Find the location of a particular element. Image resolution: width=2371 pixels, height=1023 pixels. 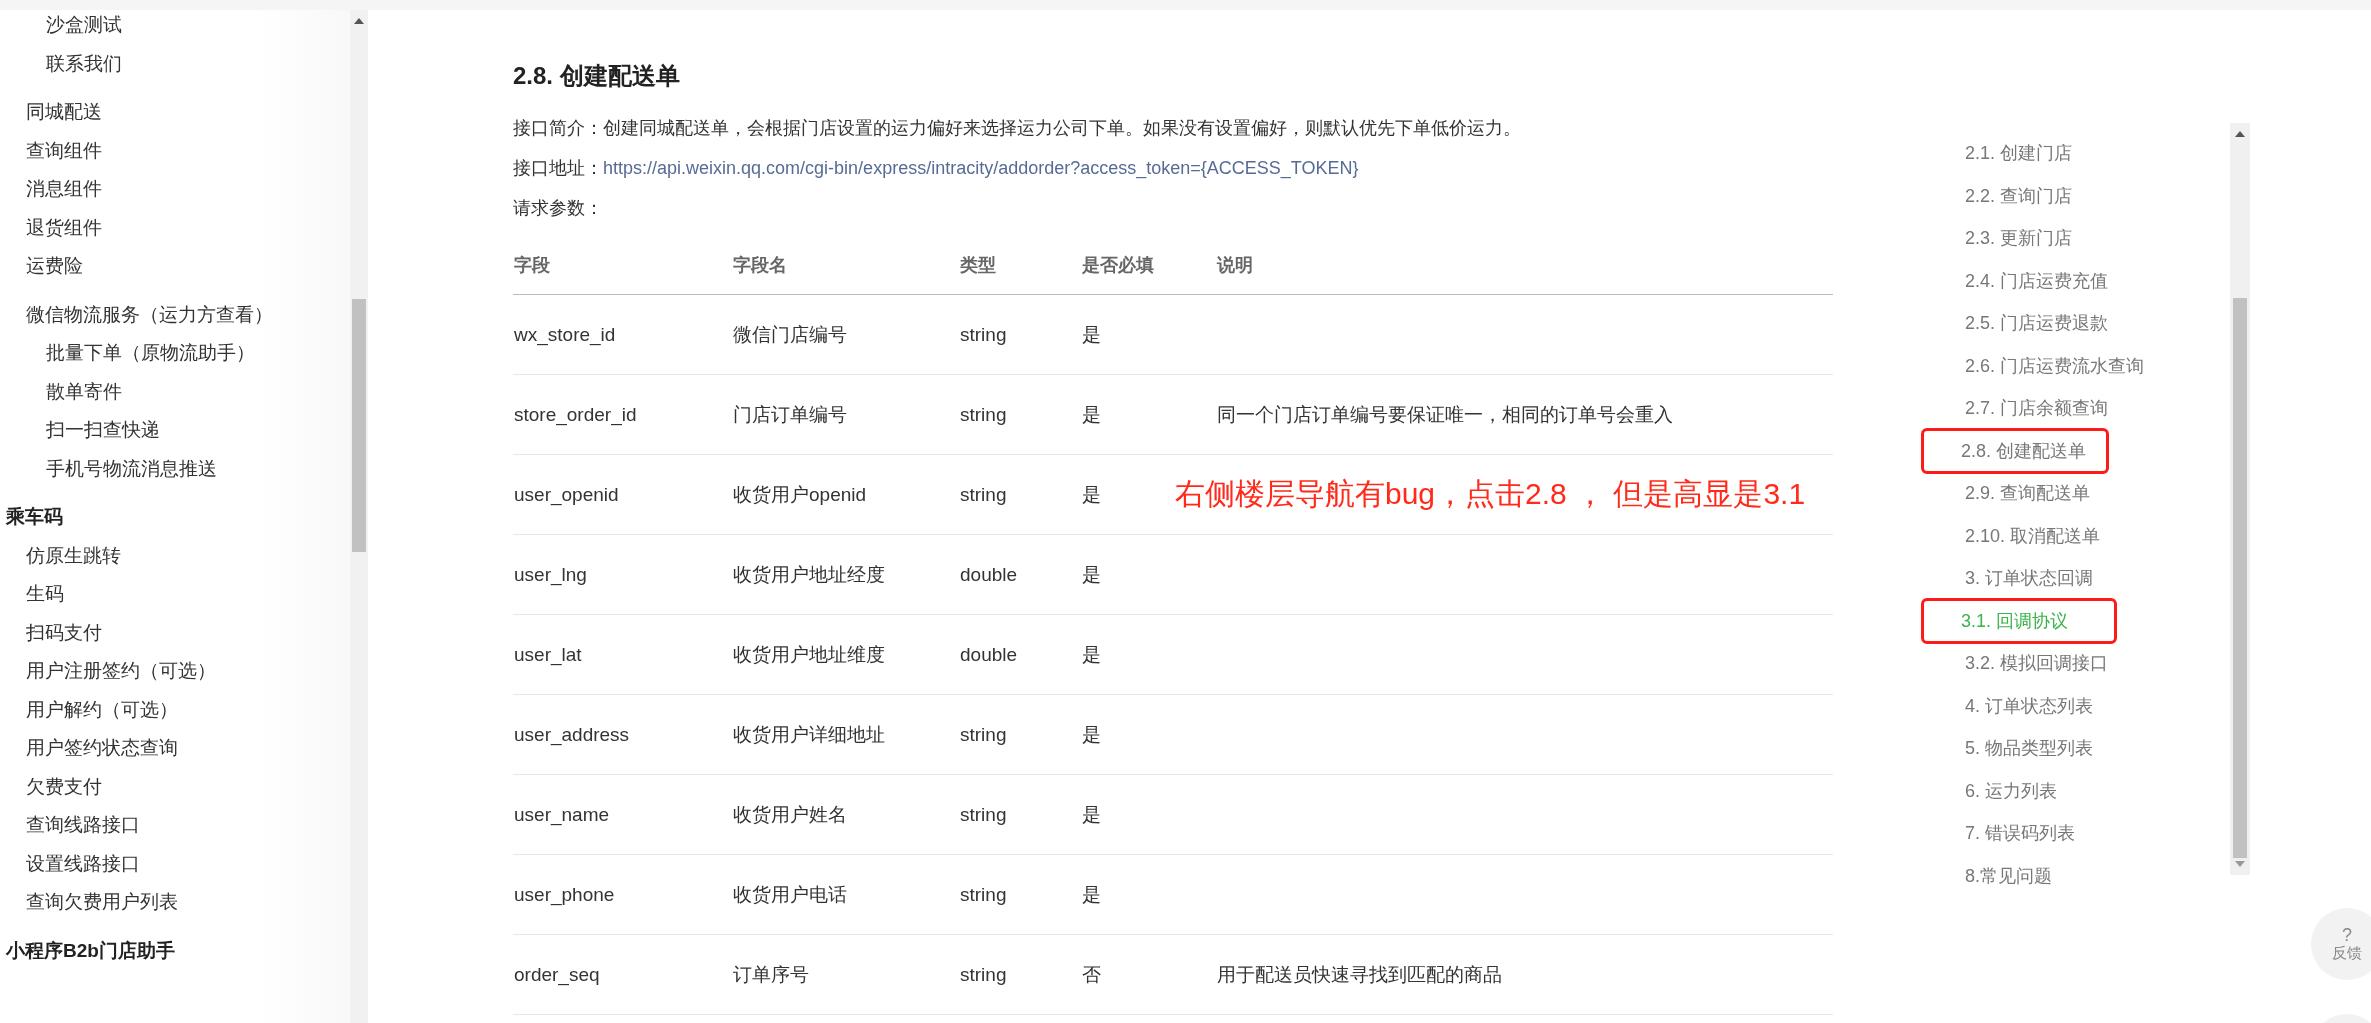

table-cell: 收货用户地址维度 is located at coordinates (845, 654).